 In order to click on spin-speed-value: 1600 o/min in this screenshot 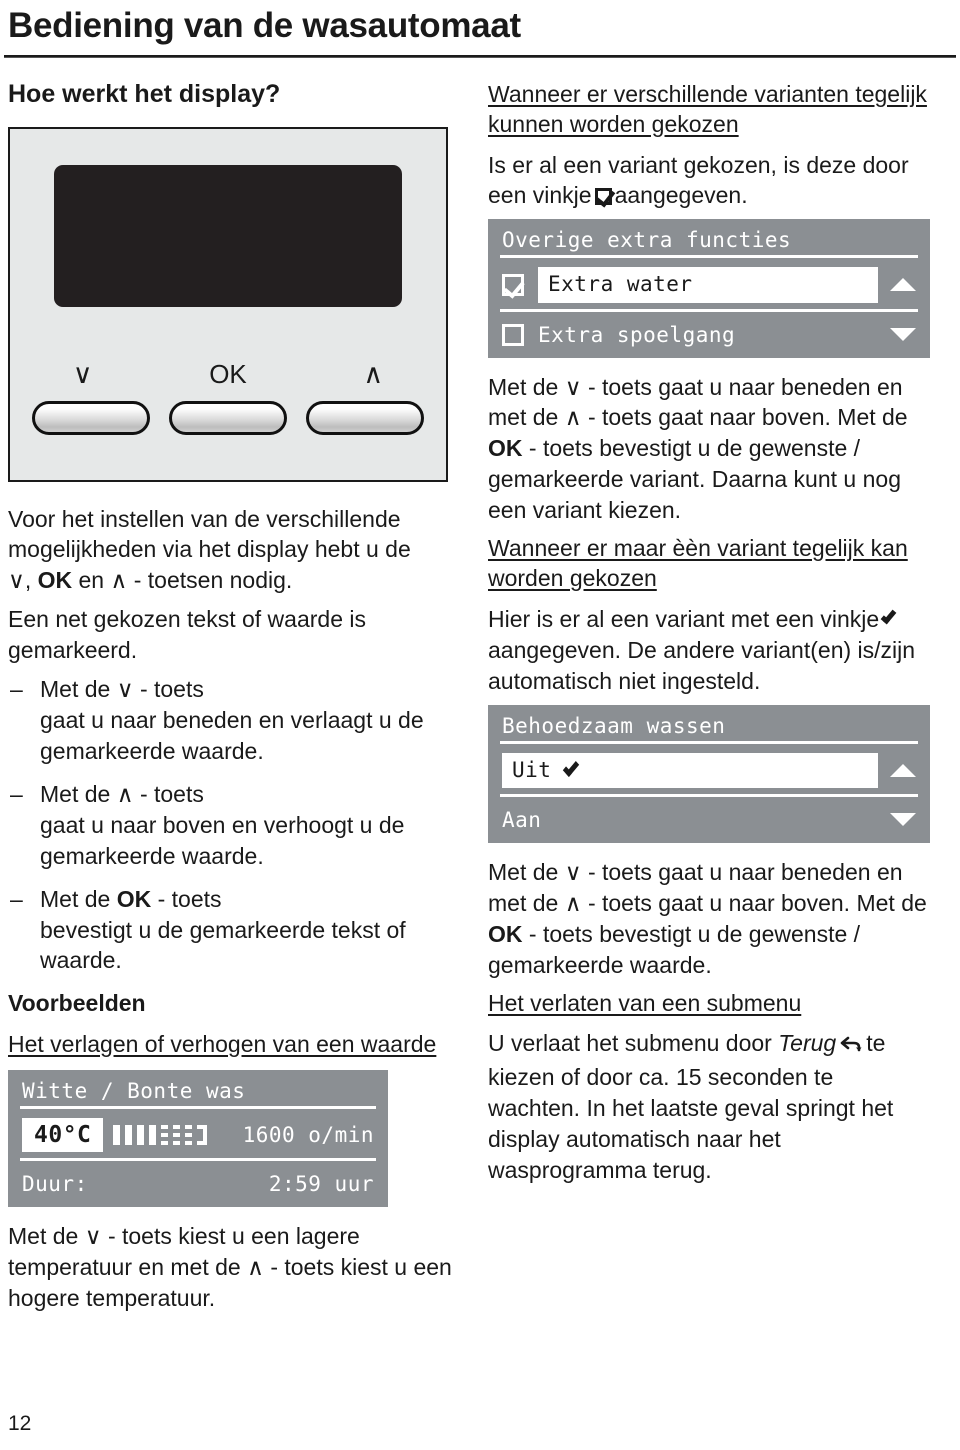, I will do `click(308, 1134)`.